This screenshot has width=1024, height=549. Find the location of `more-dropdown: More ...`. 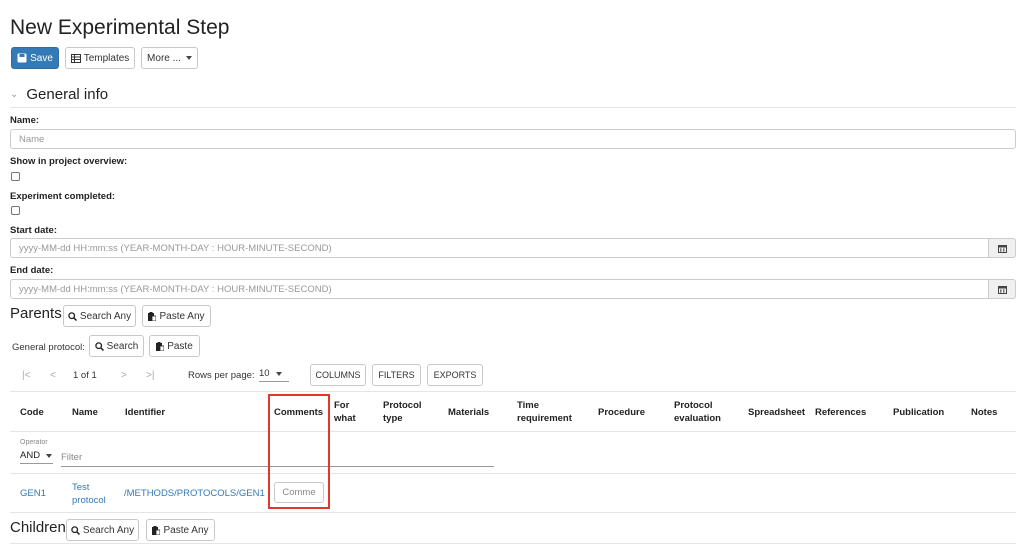

more-dropdown: More ... is located at coordinates (169, 58).